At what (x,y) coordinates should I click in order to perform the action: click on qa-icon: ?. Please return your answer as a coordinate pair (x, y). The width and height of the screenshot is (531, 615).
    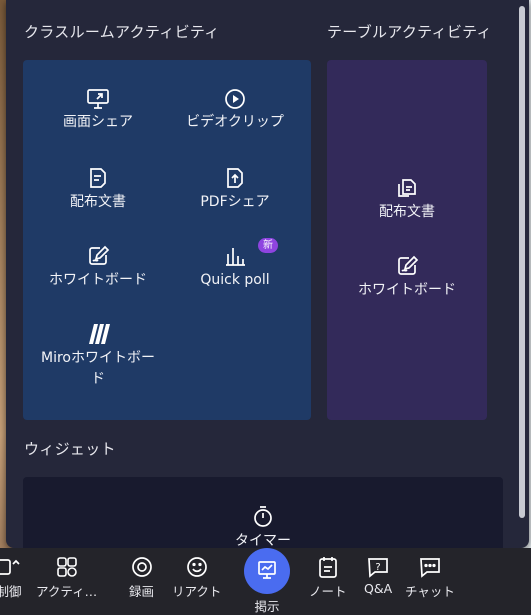
    Looking at the image, I should click on (378, 568).